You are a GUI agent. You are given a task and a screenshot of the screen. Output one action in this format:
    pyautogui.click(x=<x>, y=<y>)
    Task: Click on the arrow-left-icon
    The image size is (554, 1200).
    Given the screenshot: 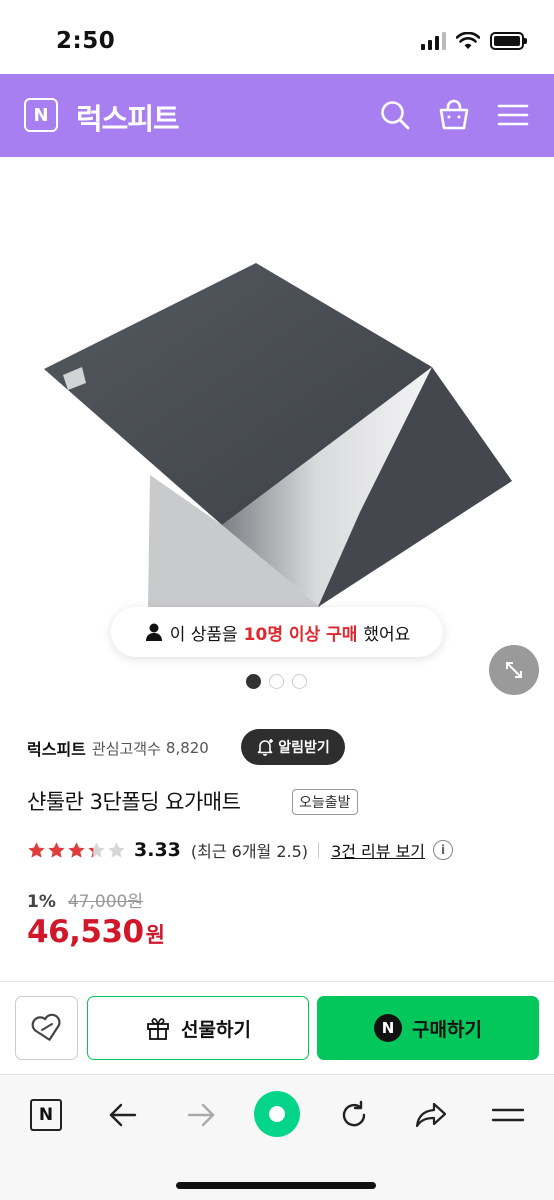 What is the action you would take?
    pyautogui.click(x=123, y=1115)
    